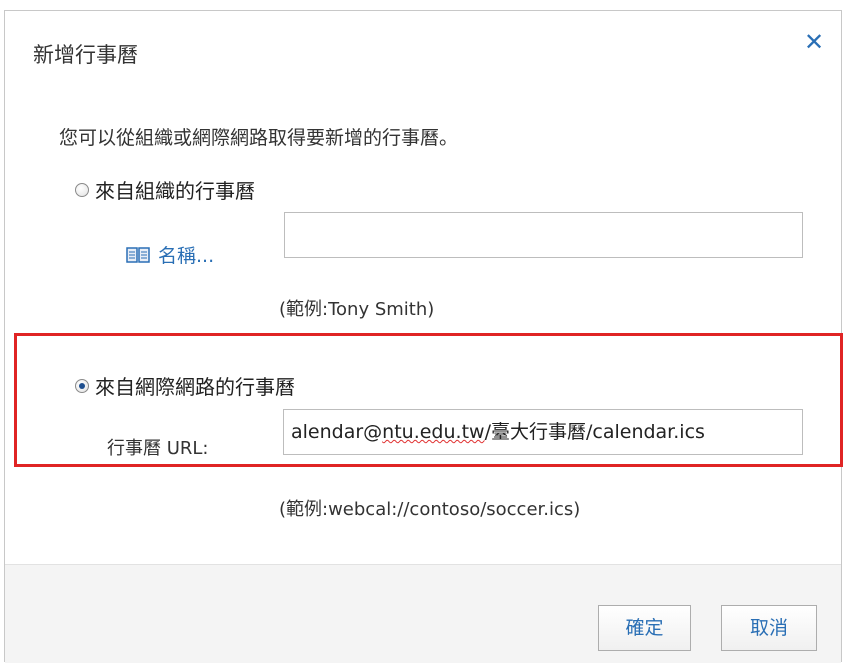 The image size is (845, 668). I want to click on address-book-icon, so click(138, 254).